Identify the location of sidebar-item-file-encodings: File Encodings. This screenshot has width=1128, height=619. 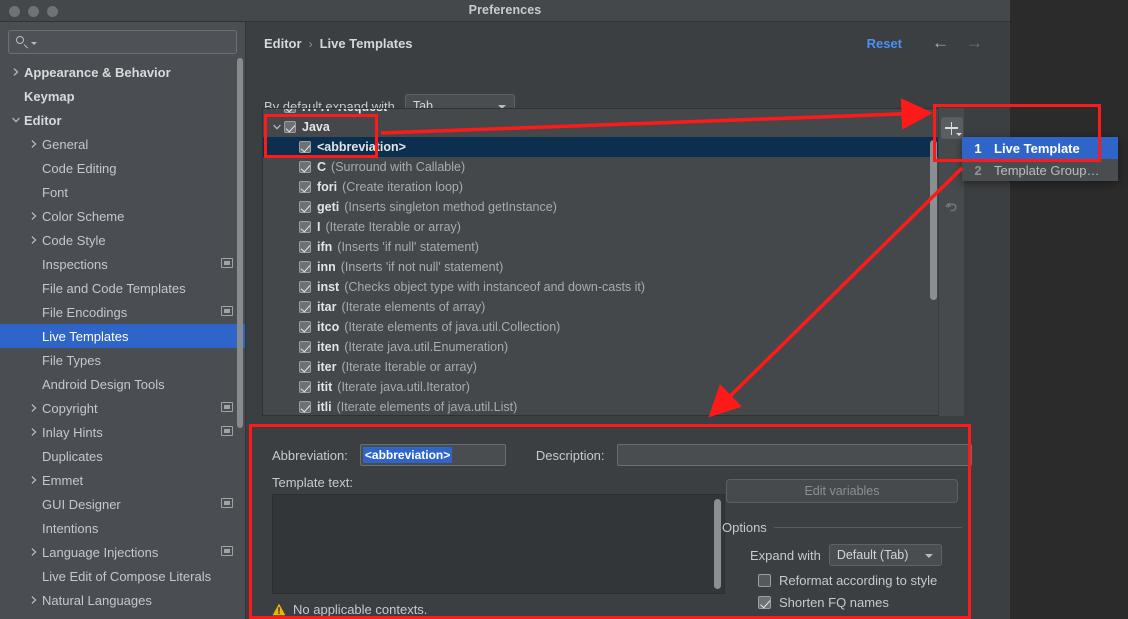
(122, 312).